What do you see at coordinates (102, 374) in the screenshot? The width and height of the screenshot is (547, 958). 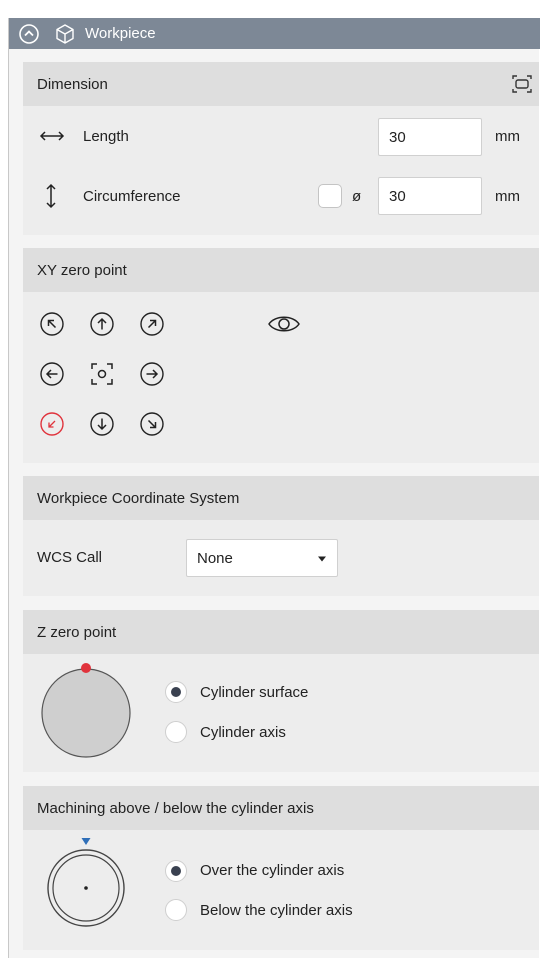 I see `zero-center-button` at bounding box center [102, 374].